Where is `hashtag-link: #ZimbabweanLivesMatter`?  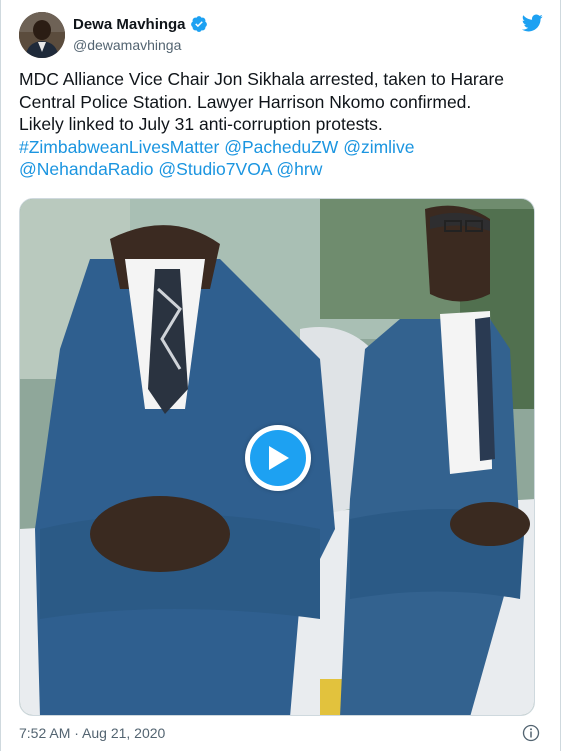
hashtag-link: #ZimbabweanLivesMatter is located at coordinates (119, 147).